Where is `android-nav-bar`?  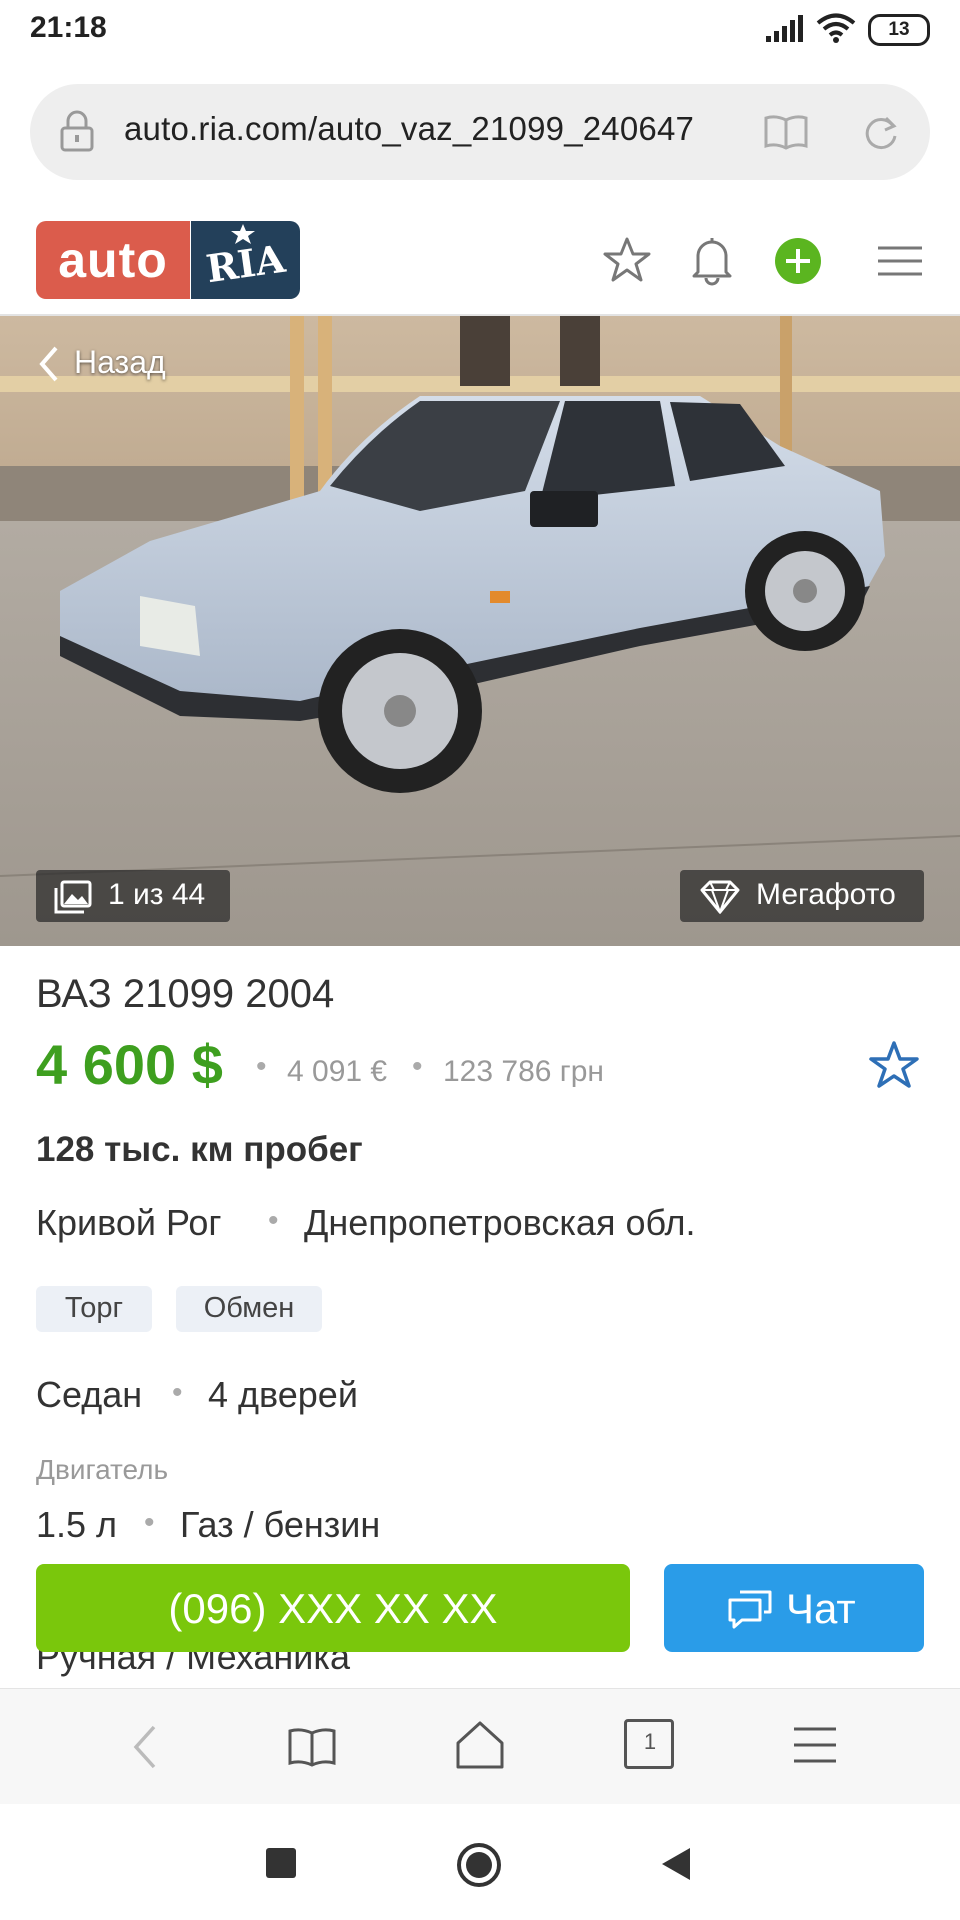
android-nav-bar is located at coordinates (480, 1862).